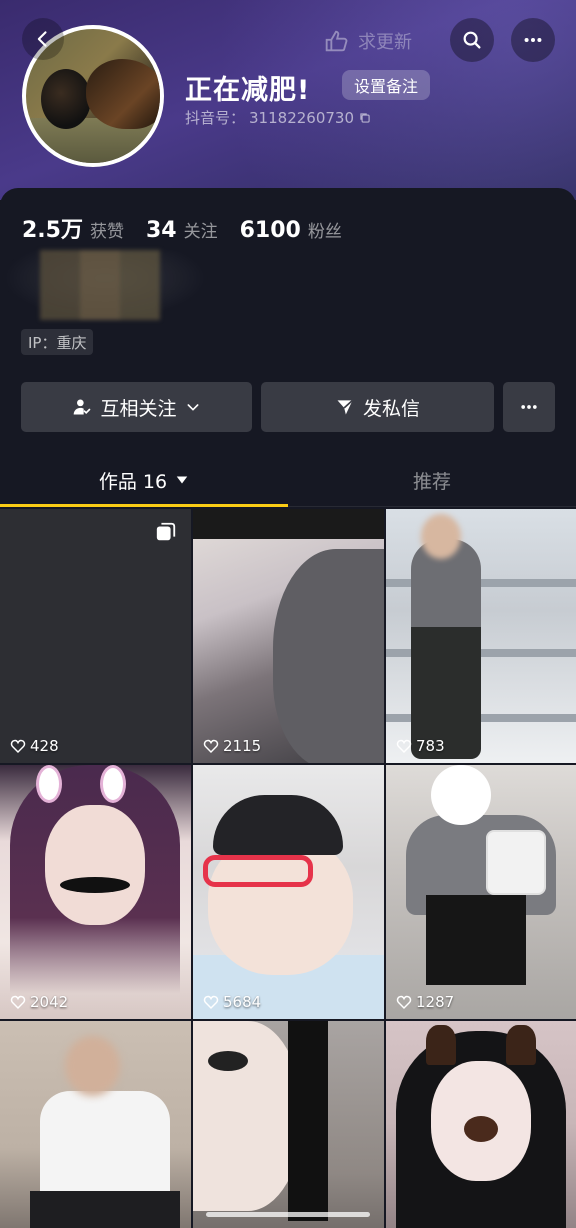 The image size is (576, 1228). I want to click on douyin-id: 抖音号： 31182260730, so click(278, 117).